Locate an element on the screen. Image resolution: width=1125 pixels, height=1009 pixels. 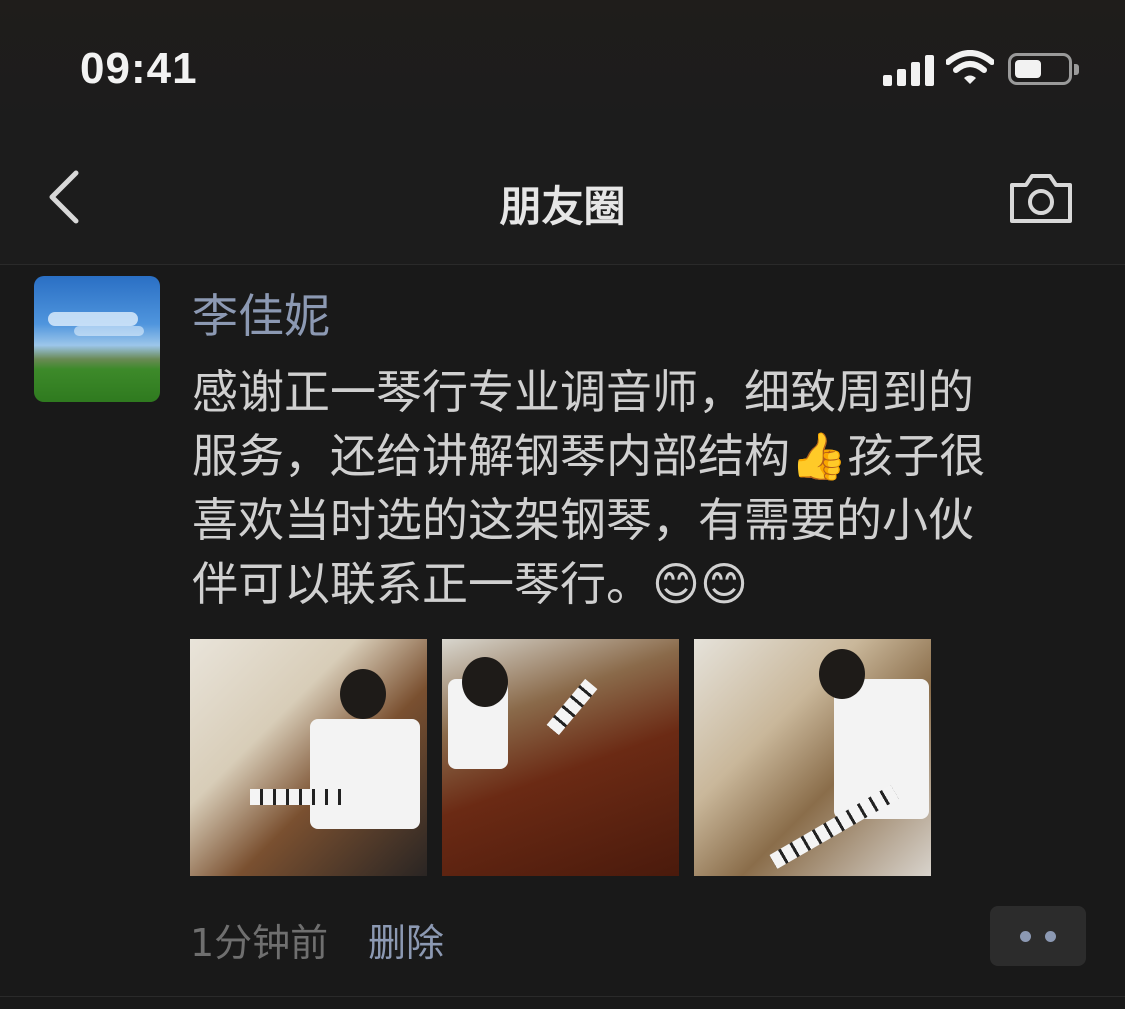
status-bar: 09:41 is located at coordinates (562, 67).